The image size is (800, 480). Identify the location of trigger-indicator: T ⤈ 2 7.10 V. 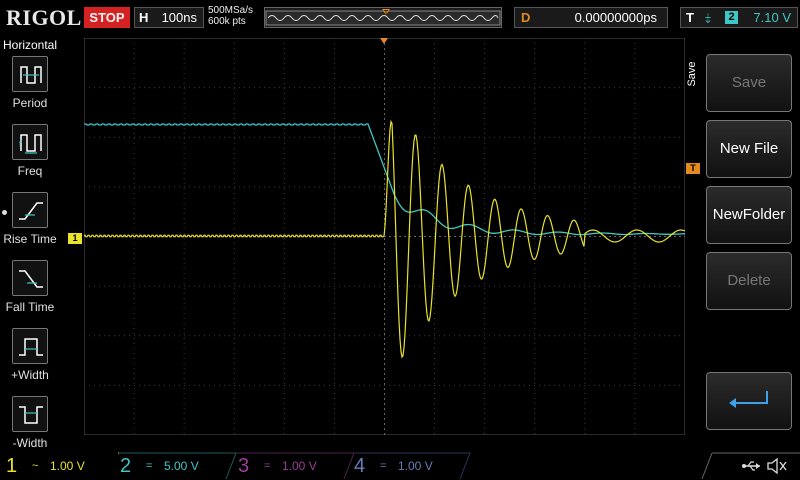
(739, 17).